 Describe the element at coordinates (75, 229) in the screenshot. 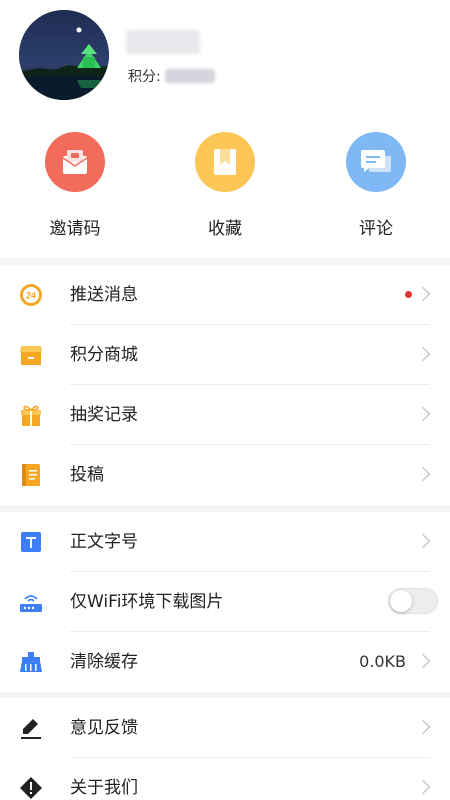

I see `invite-code-label: 邀请码` at that location.